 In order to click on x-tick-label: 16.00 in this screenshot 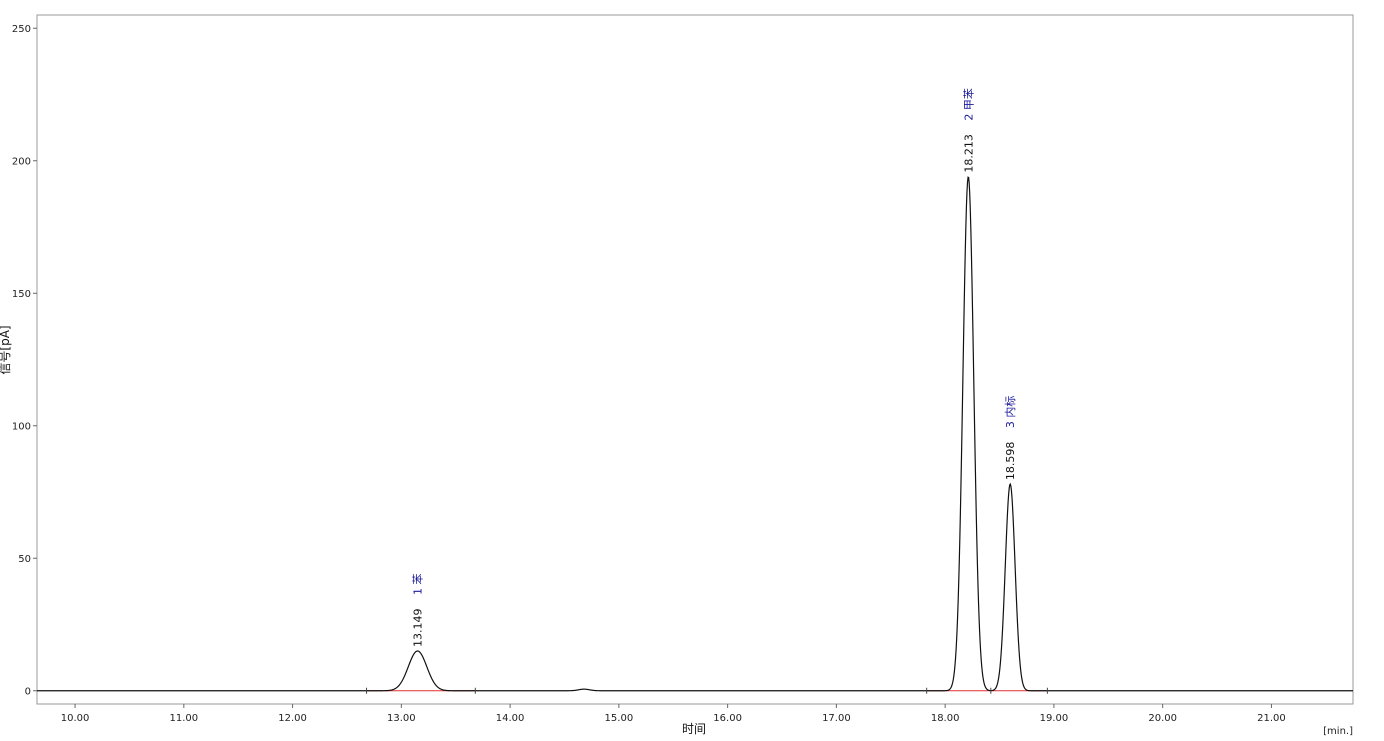, I will do `click(727, 718)`.